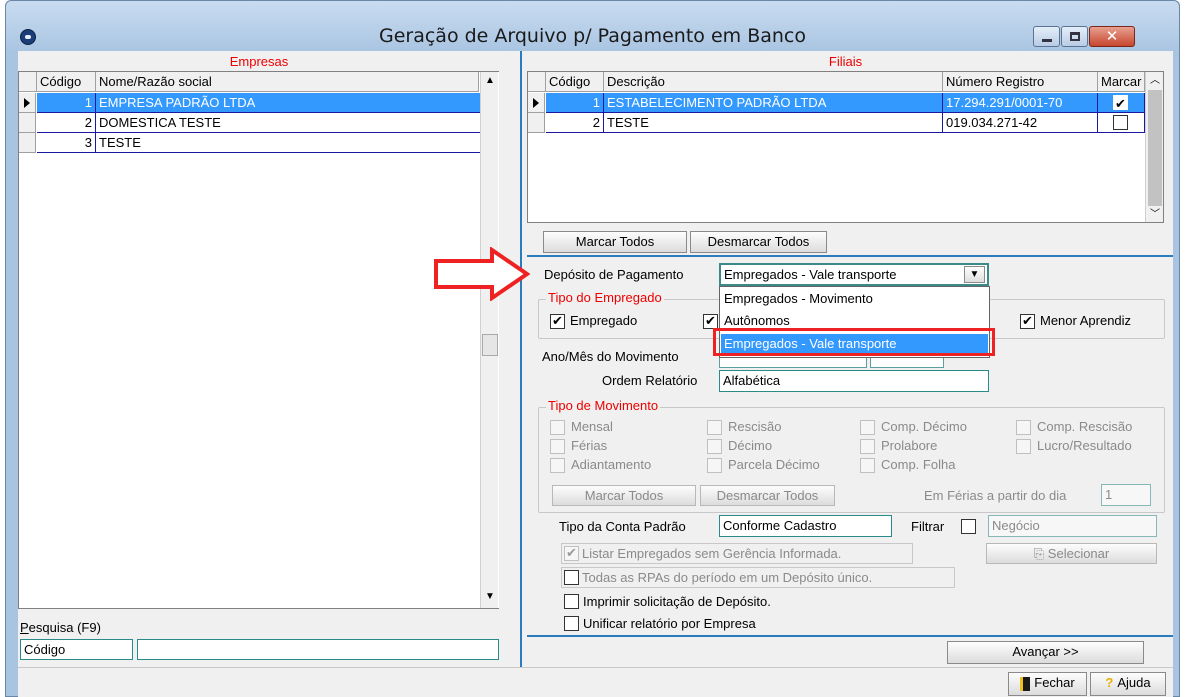  Describe the element at coordinates (1128, 684) in the screenshot. I see `ajuda-button: ? Ajuda` at that location.